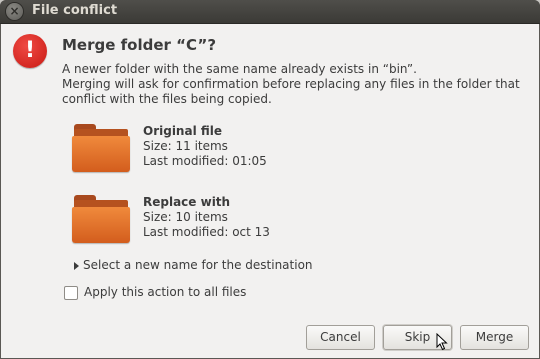 The height and width of the screenshot is (359, 540). What do you see at coordinates (101, 148) in the screenshot?
I see `original-folder-icon` at bounding box center [101, 148].